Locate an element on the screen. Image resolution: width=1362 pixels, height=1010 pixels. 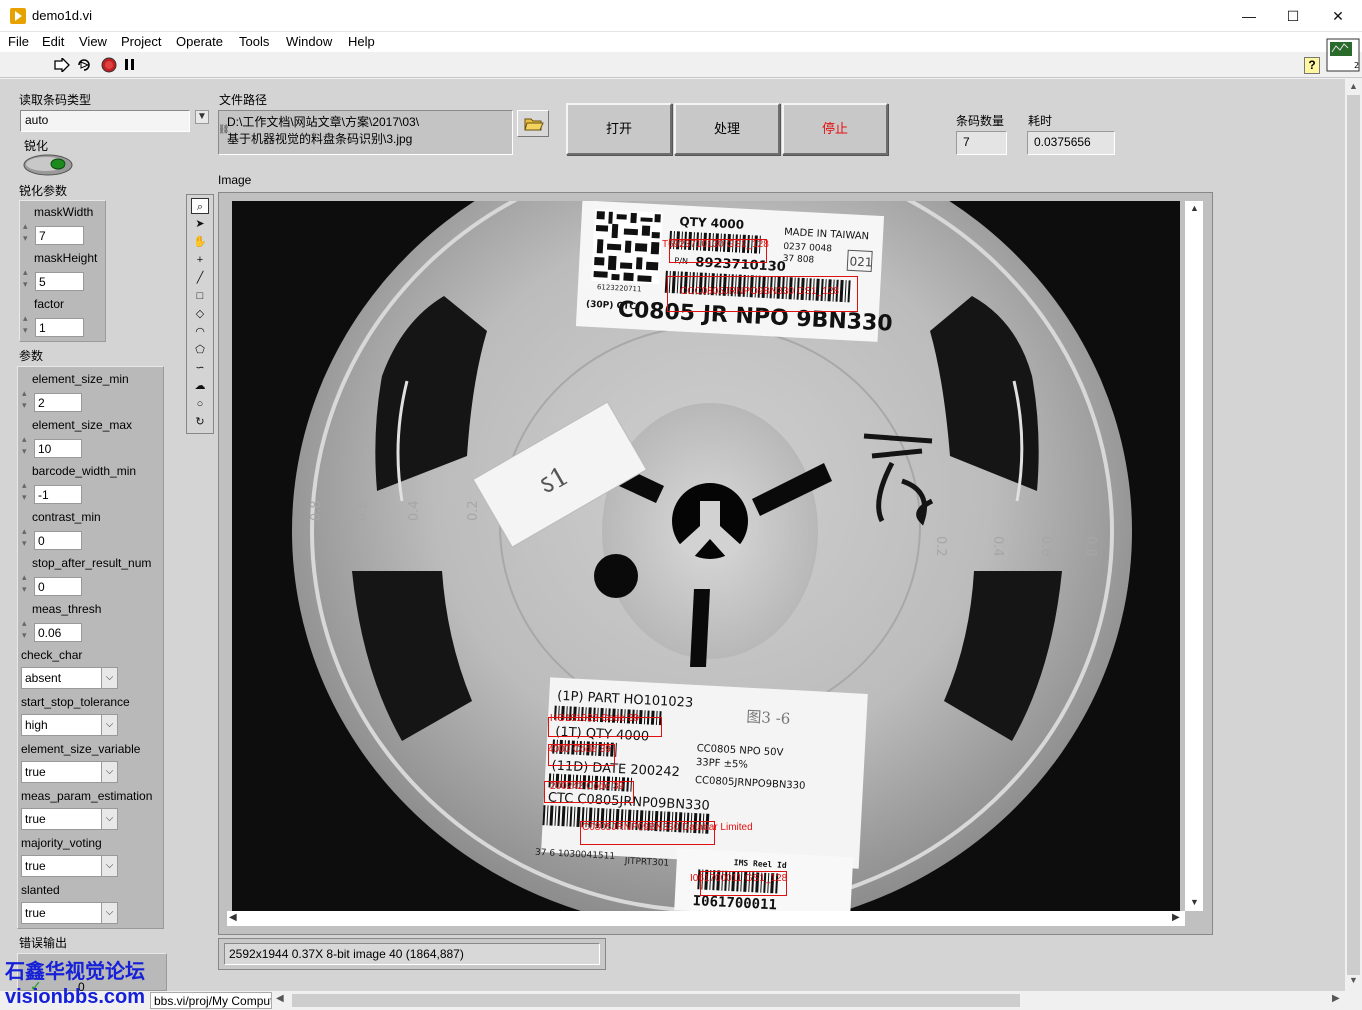
element-size-min-spinner is located at coordinates (26, 400).